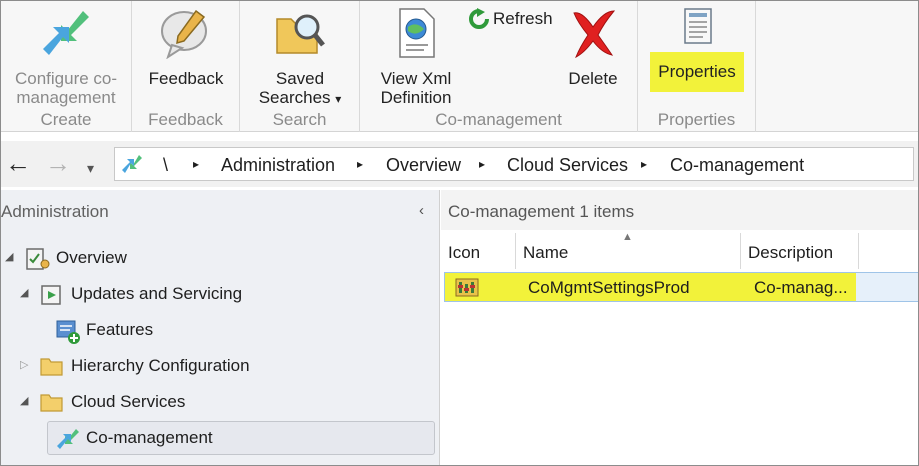  What do you see at coordinates (479, 21) in the screenshot?
I see `refresh-icon` at bounding box center [479, 21].